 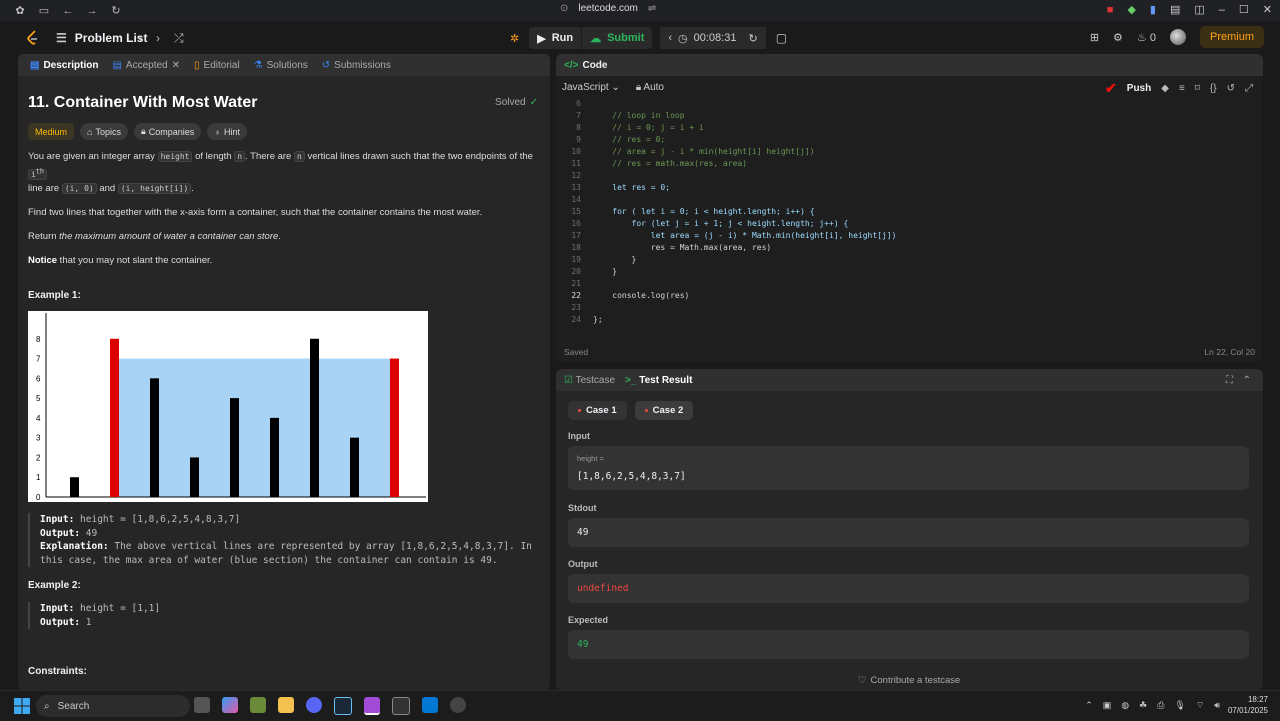 I want to click on wifi-icon: ⌔, so click(x=1200, y=705).